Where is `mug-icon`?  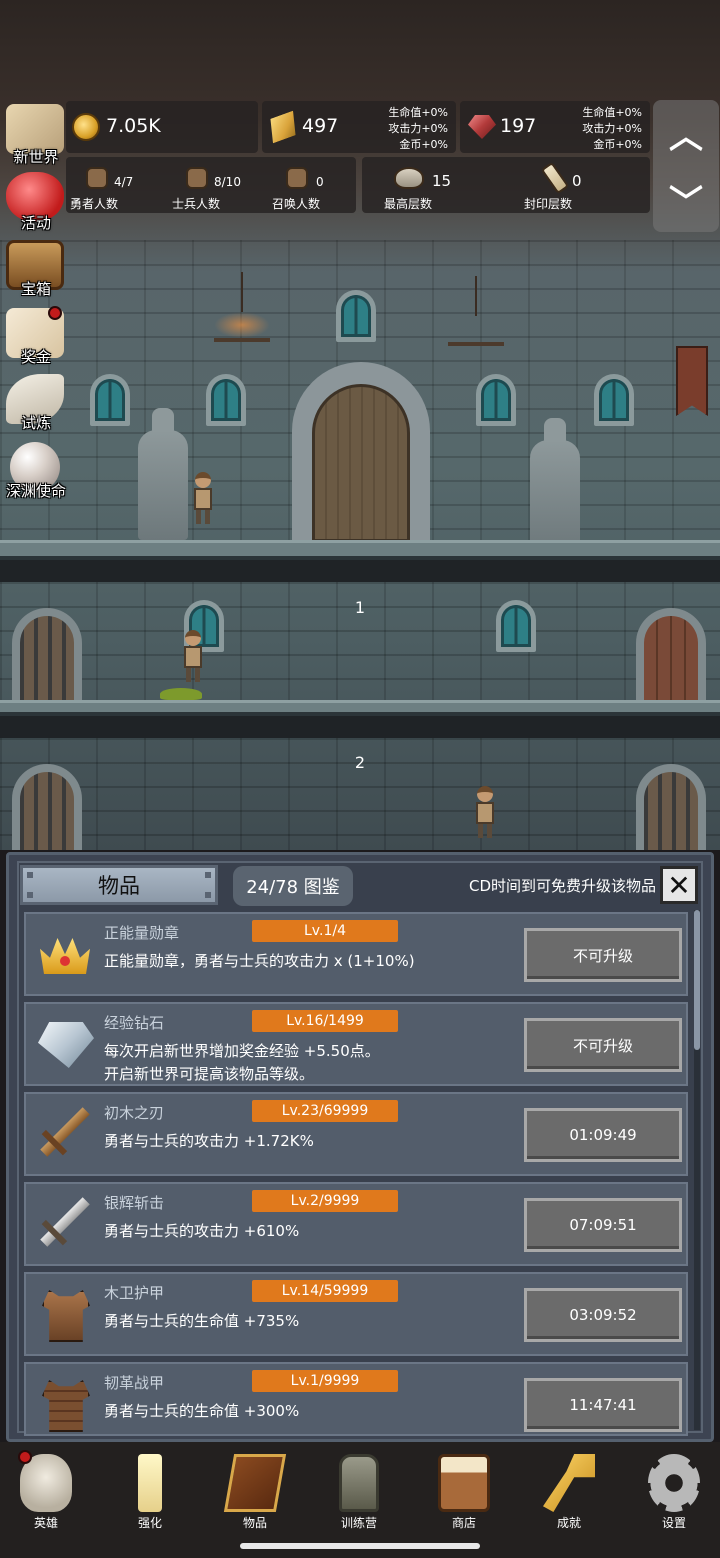 mug-icon is located at coordinates (464, 1483).